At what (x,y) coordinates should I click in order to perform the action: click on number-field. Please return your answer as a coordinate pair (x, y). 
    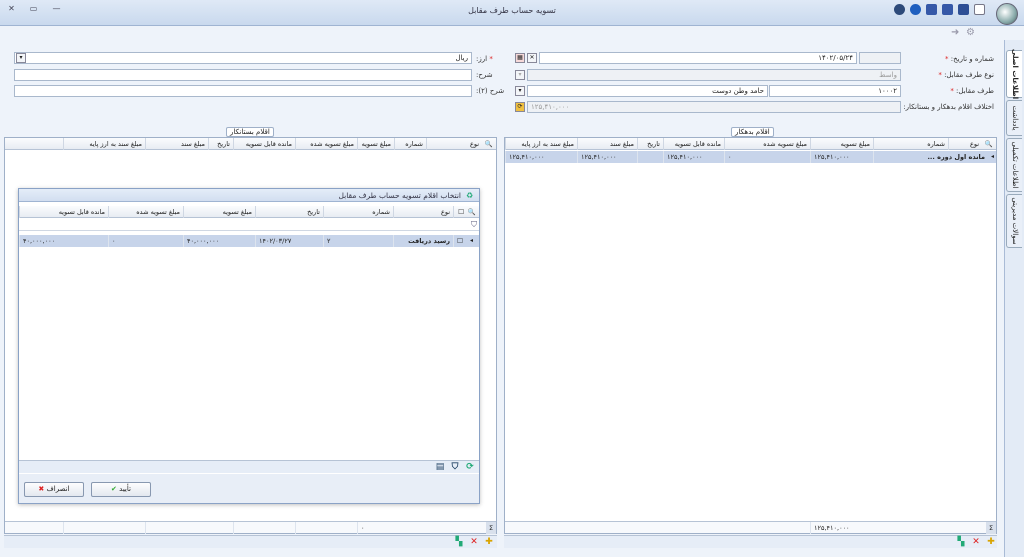
    Looking at the image, I should click on (880, 58).